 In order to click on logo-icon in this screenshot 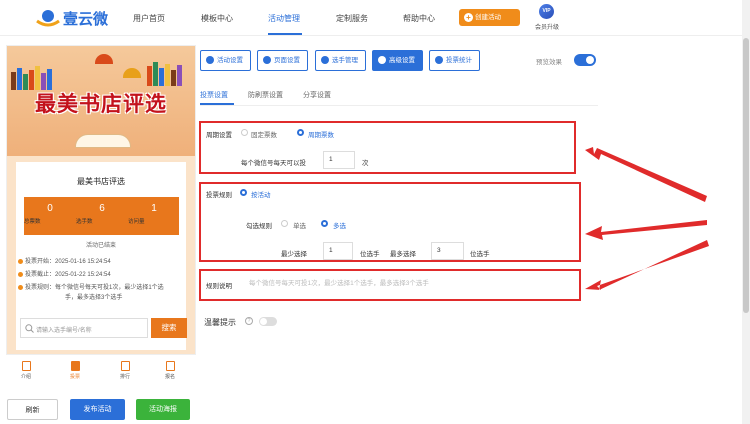, I will do `click(48, 18)`.